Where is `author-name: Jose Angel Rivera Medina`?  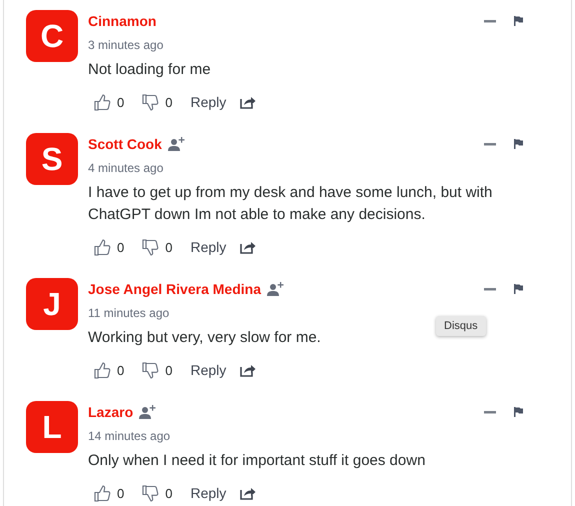 author-name: Jose Angel Rivera Medina is located at coordinates (174, 289).